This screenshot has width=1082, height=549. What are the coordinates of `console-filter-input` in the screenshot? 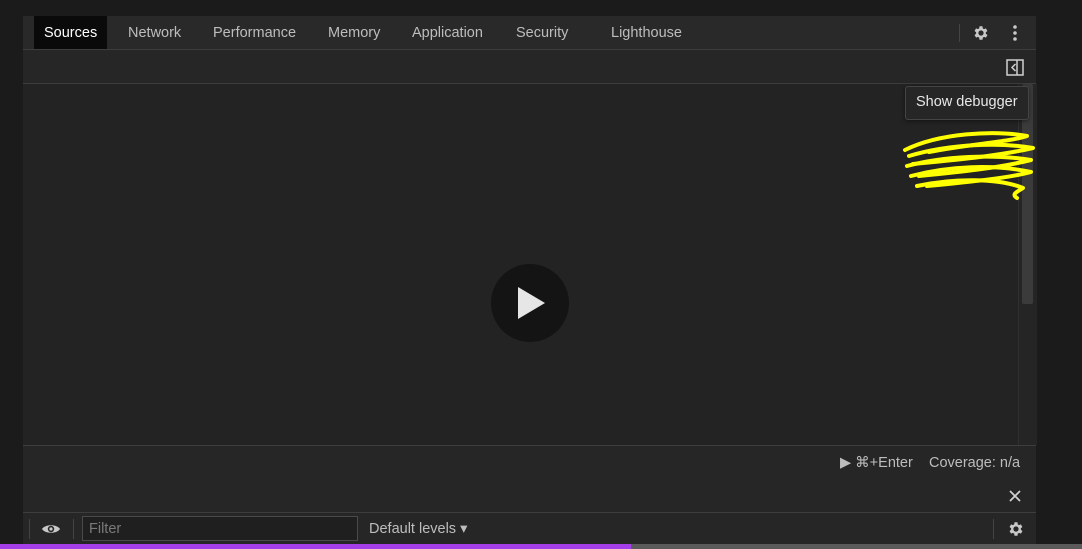 It's located at (220, 528).